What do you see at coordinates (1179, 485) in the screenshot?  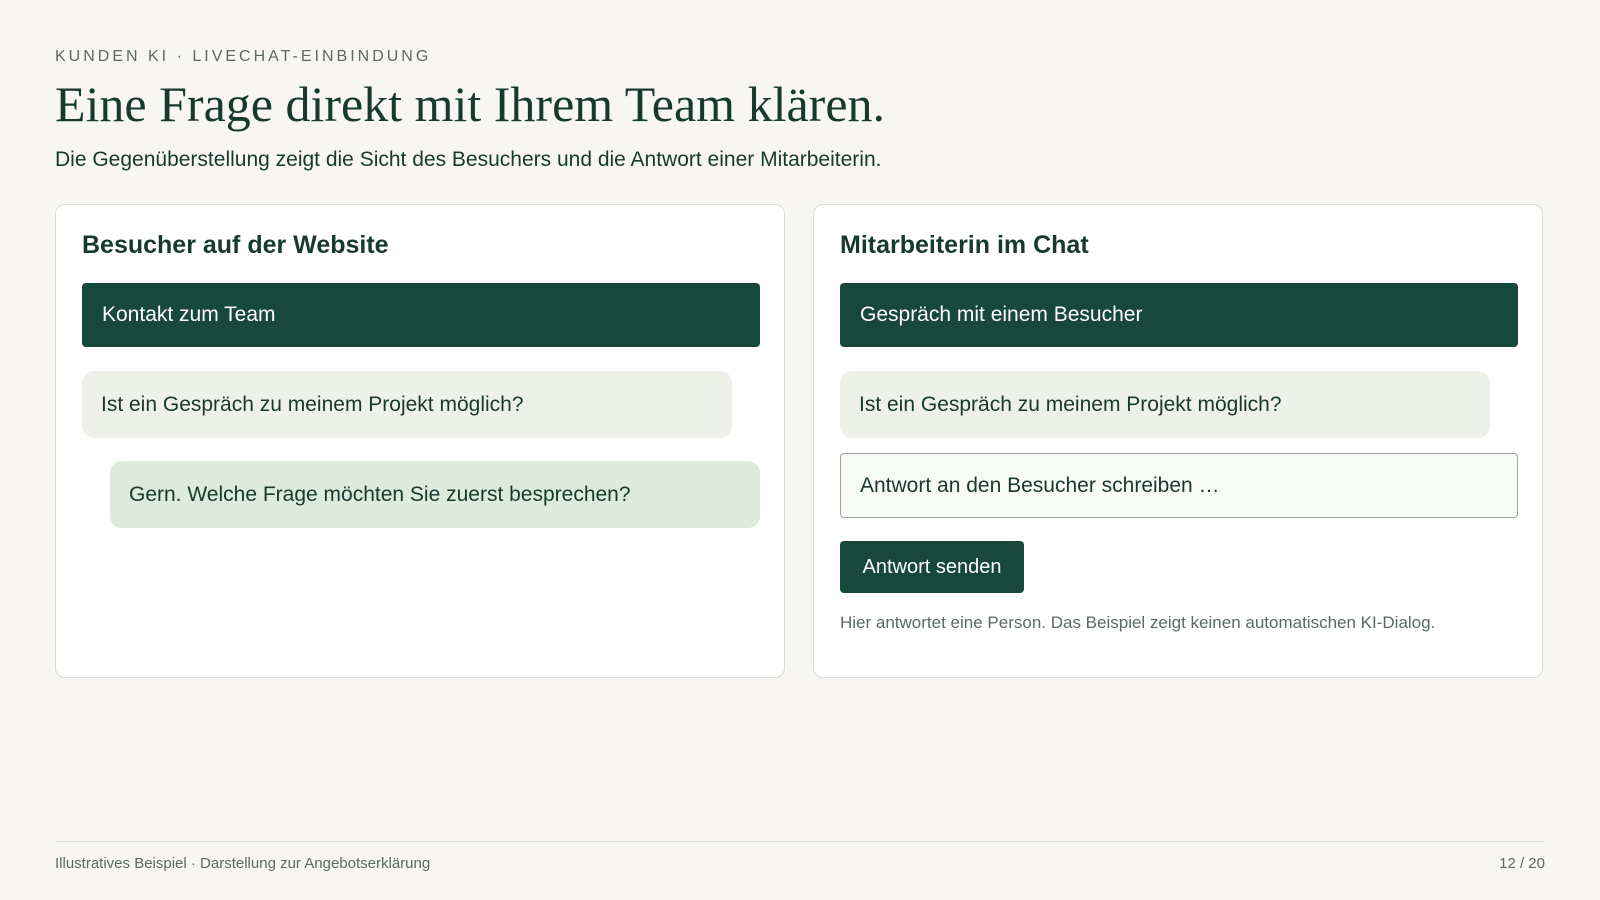 I see `reply-input` at bounding box center [1179, 485].